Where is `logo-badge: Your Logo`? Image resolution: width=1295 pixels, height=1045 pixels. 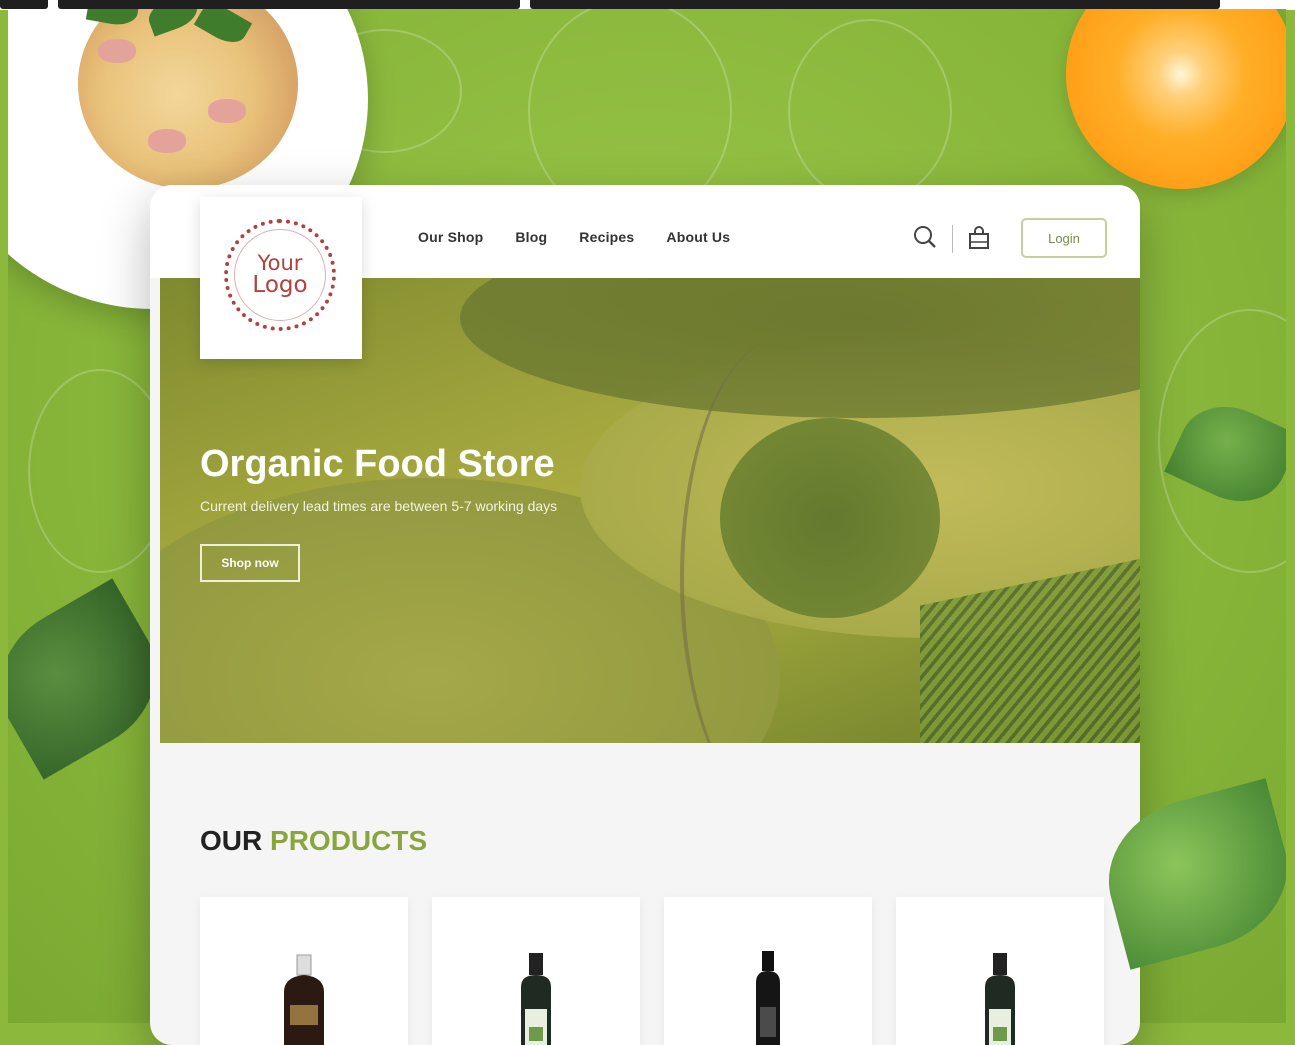
logo-badge: Your Logo is located at coordinates (280, 275).